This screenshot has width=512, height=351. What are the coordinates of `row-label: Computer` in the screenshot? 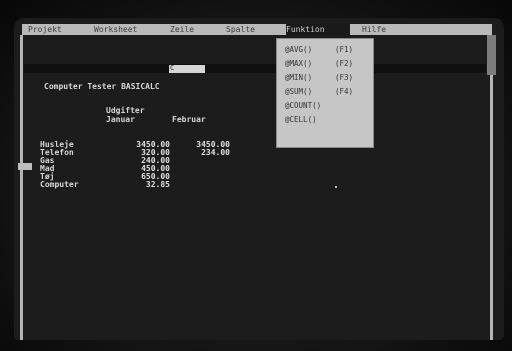 It's located at (59, 184).